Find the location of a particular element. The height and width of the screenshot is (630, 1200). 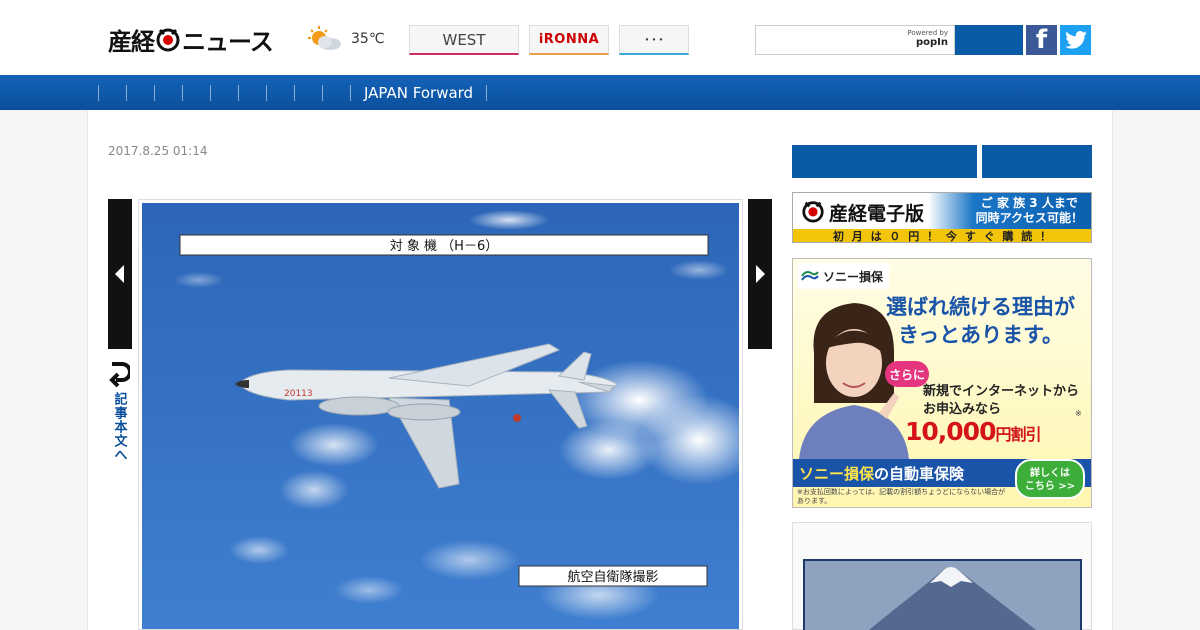

article-date: 2017.8.25 01:14 is located at coordinates (158, 151).